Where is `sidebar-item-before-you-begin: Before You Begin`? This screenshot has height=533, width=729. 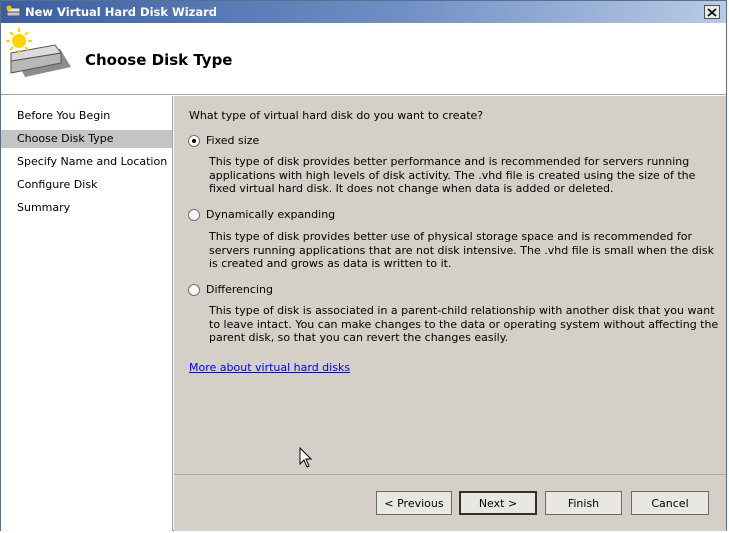 sidebar-item-before-you-begin: Before You Begin is located at coordinates (86, 116).